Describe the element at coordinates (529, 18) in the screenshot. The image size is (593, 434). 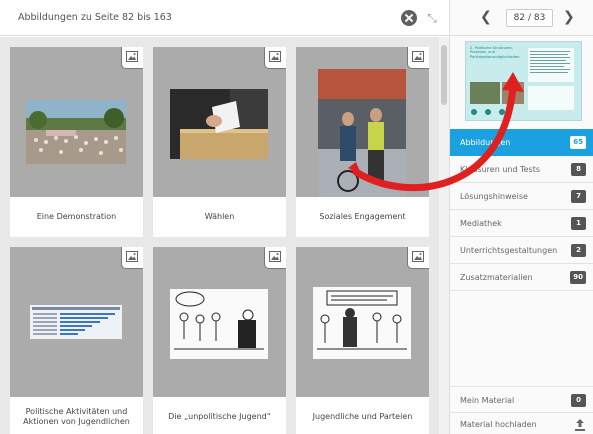
I see `page-number-input: 82 / 83` at that location.